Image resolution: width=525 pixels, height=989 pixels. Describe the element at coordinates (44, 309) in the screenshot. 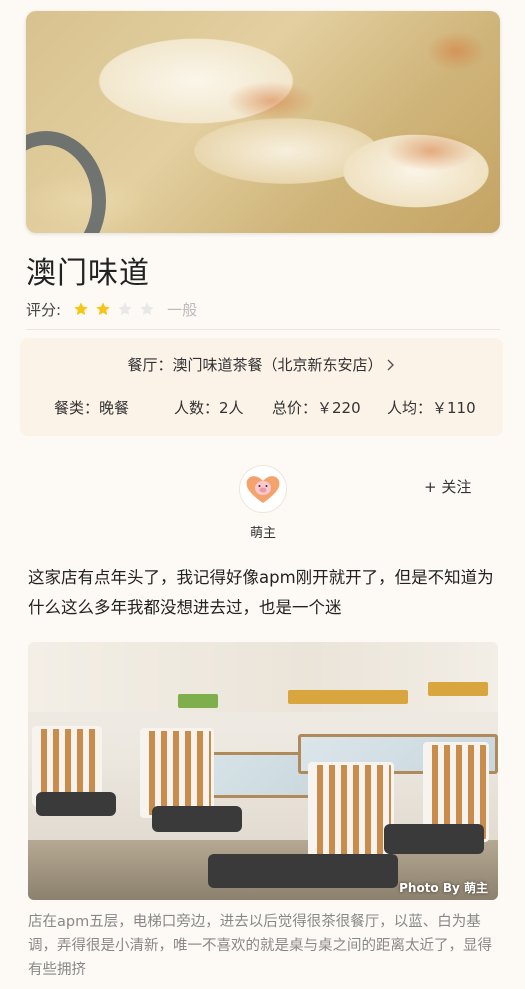

I see `rating-label: 评分:` at that location.